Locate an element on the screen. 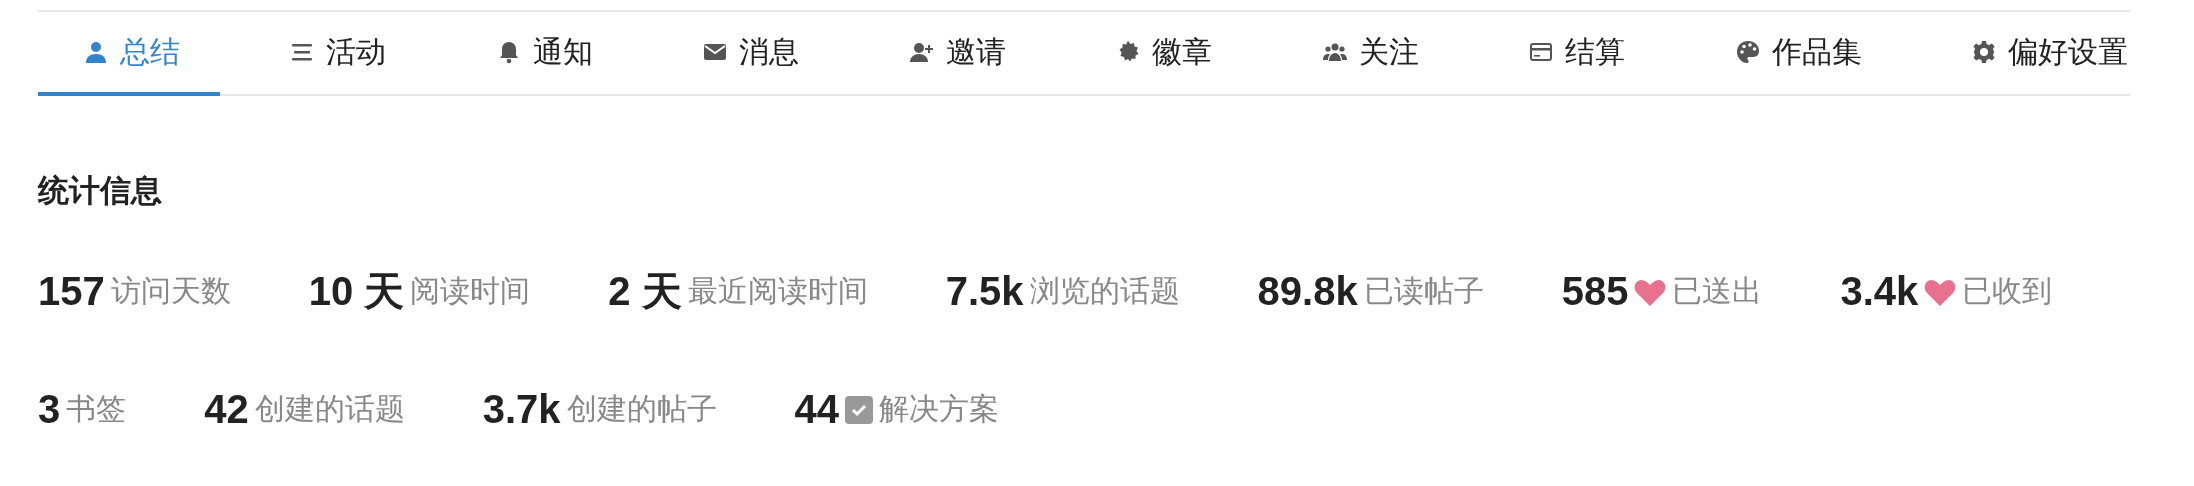  stat-label: 已送出 is located at coordinates (1717, 291).